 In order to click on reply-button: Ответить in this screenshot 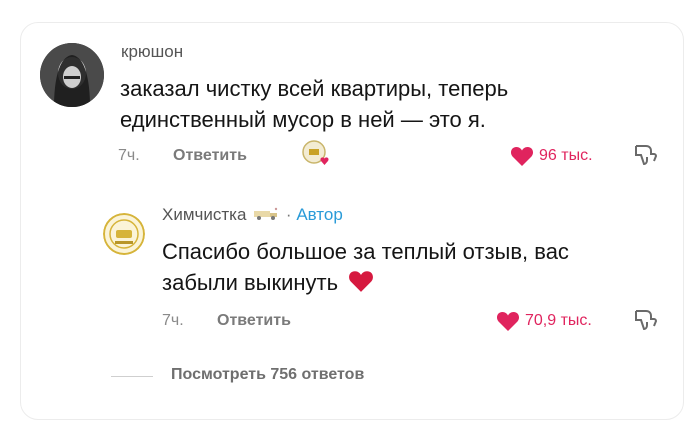, I will do `click(210, 156)`.